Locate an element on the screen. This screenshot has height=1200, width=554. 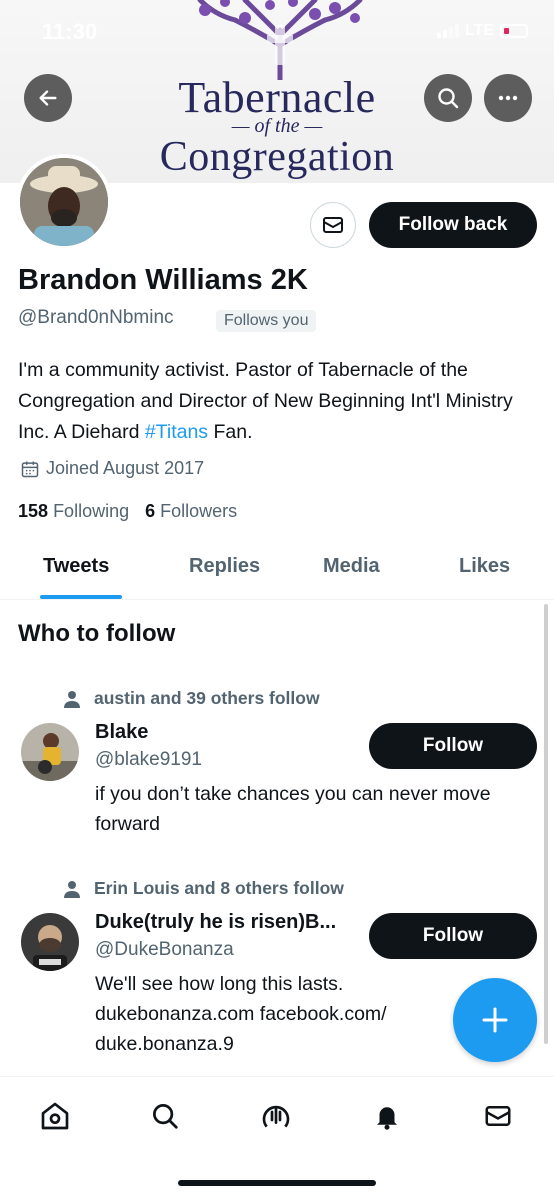
more-icon is located at coordinates (508, 98).